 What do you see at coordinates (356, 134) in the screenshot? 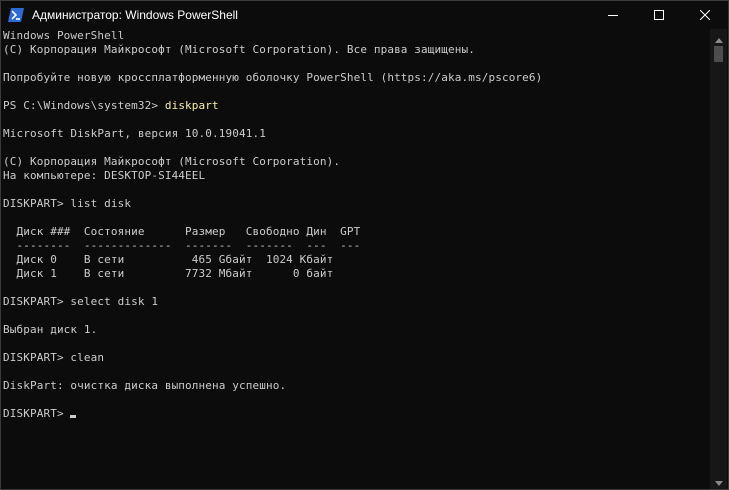
I see `console-line: Microsoft DiskPart, версия 10.0.19041.1` at bounding box center [356, 134].